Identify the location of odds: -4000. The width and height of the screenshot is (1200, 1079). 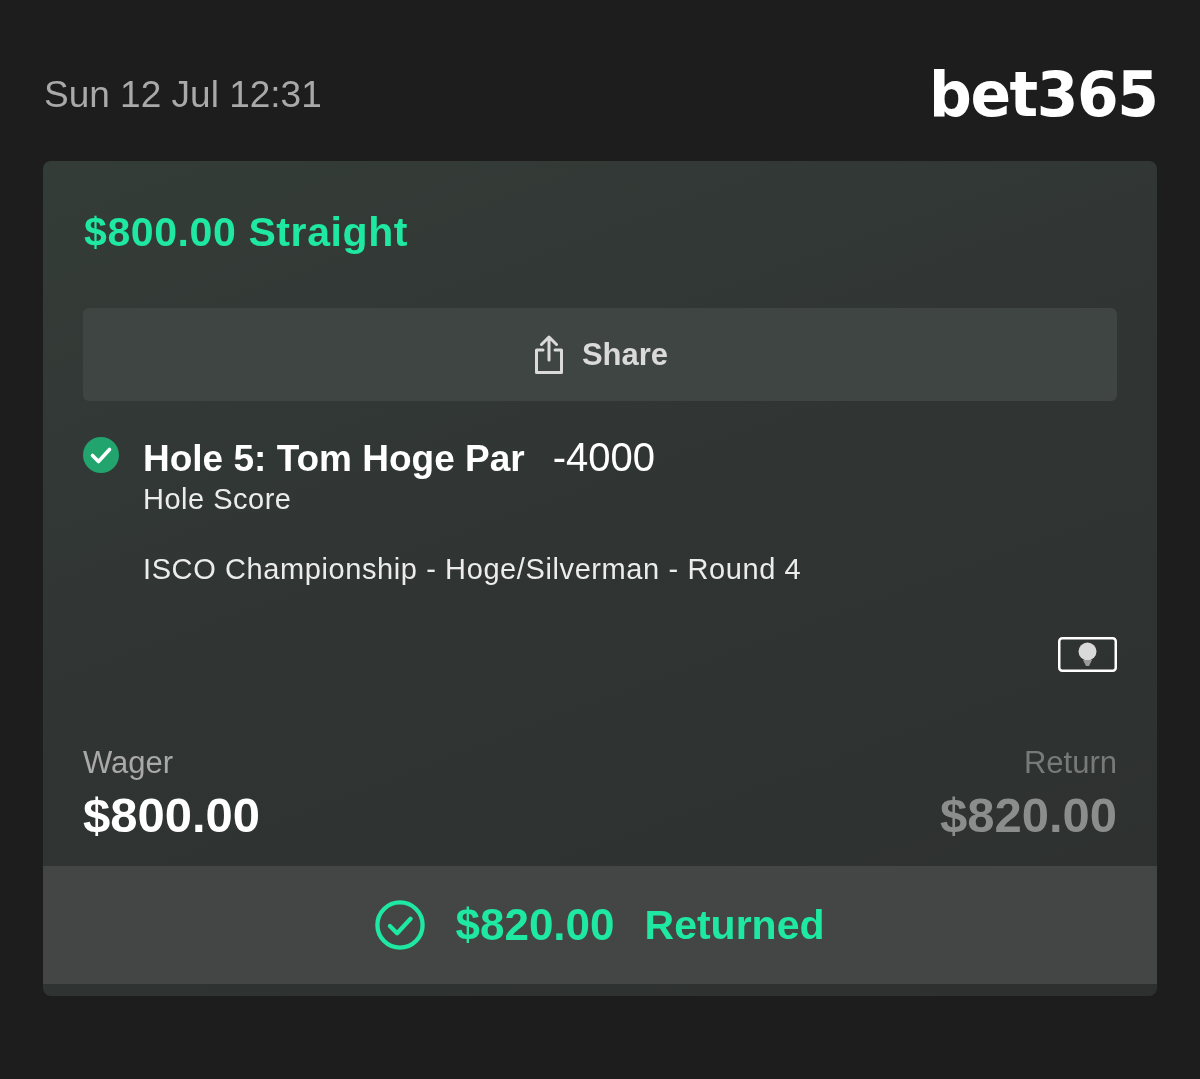
(604, 457).